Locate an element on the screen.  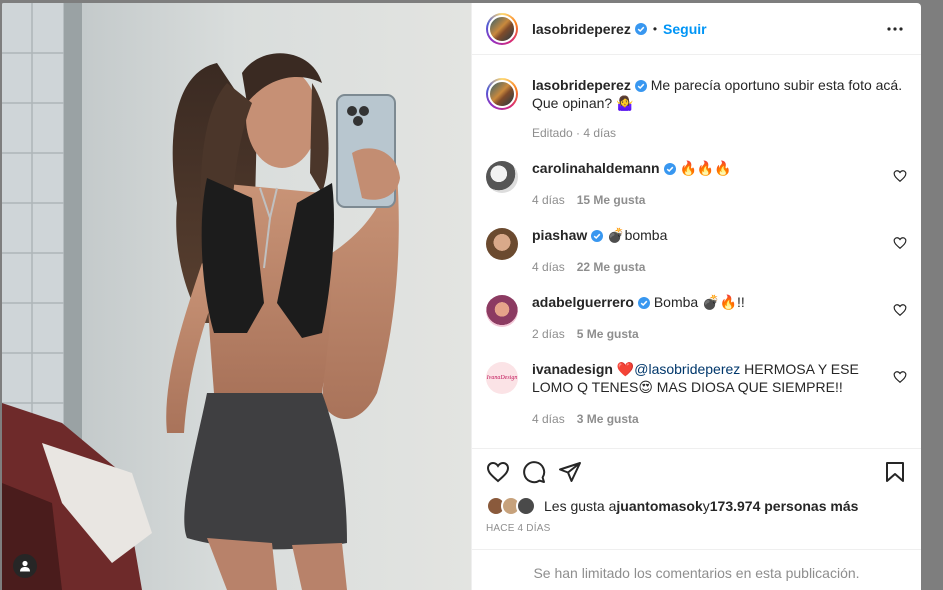
comment-avatar: IvanaDesign is located at coordinates (502, 378).